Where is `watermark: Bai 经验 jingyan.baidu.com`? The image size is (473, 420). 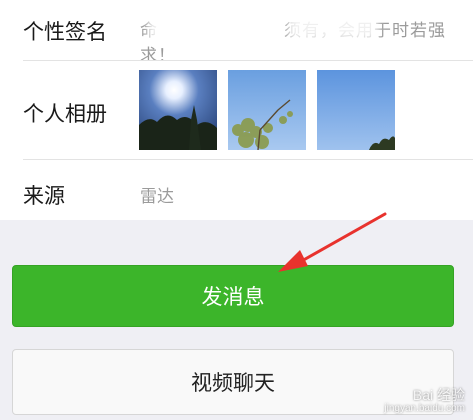 watermark: Bai 经验 jingyan.baidu.com is located at coordinates (424, 400).